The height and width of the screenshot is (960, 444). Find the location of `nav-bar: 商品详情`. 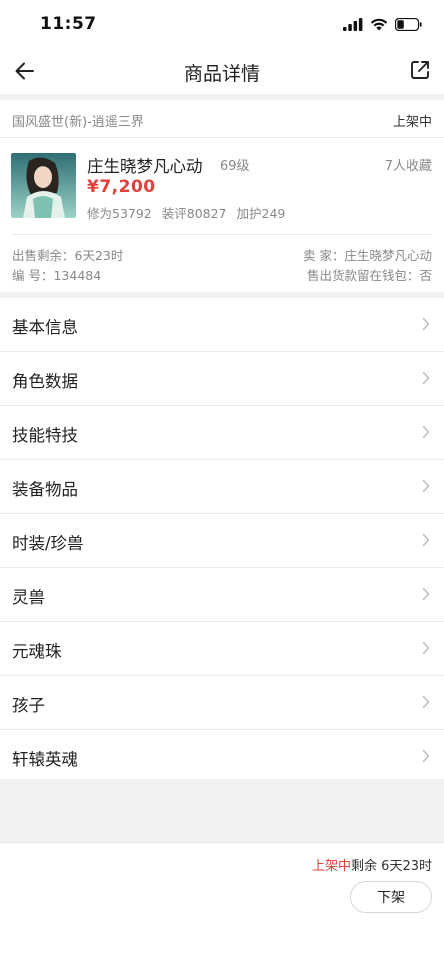

nav-bar: 商品详情 is located at coordinates (222, 71).